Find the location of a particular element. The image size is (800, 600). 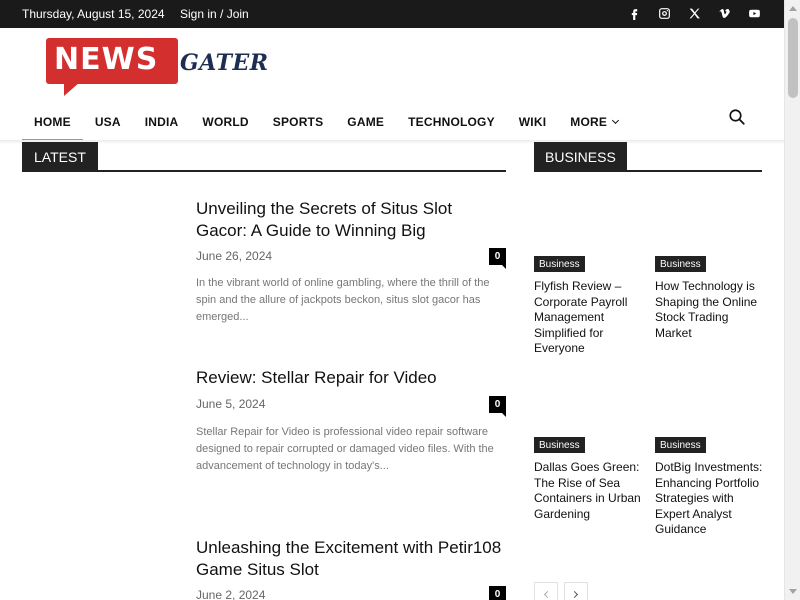

nav-item-technology: TECHNOLOGY is located at coordinates (451, 122).